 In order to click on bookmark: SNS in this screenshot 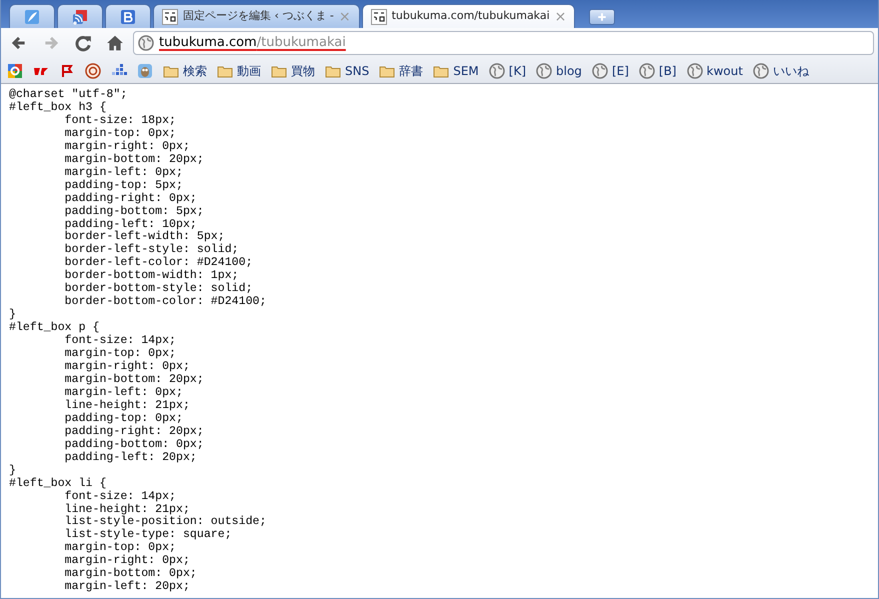, I will do `click(347, 71)`.